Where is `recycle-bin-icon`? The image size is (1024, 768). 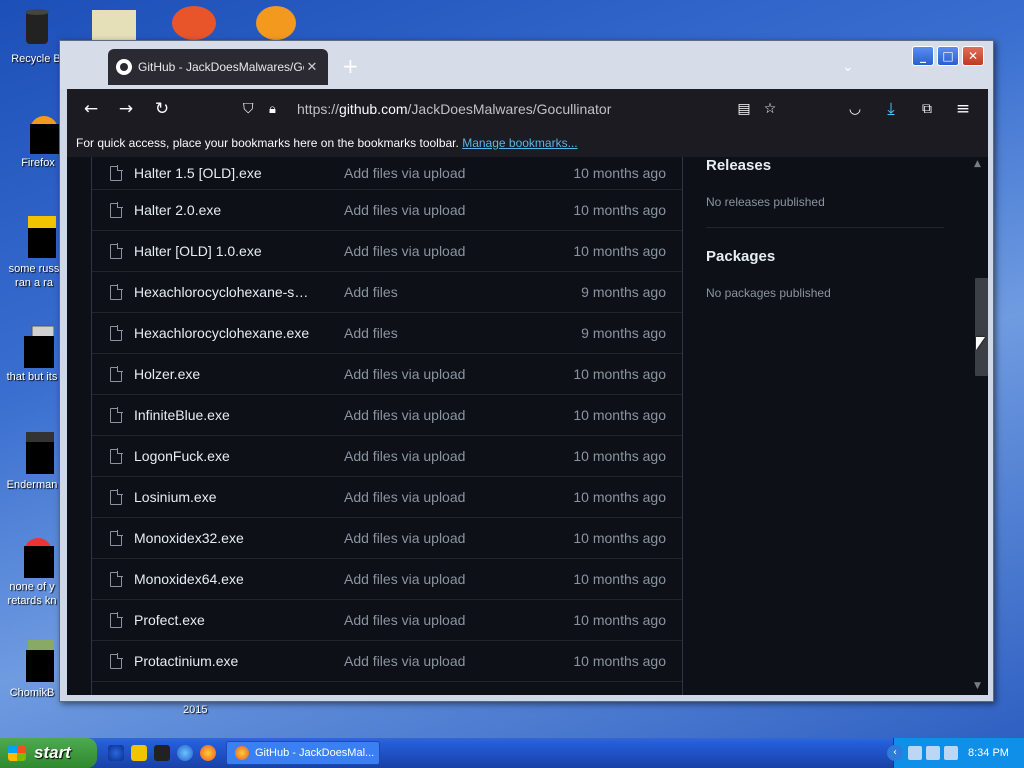 recycle-bin-icon is located at coordinates (36, 28).